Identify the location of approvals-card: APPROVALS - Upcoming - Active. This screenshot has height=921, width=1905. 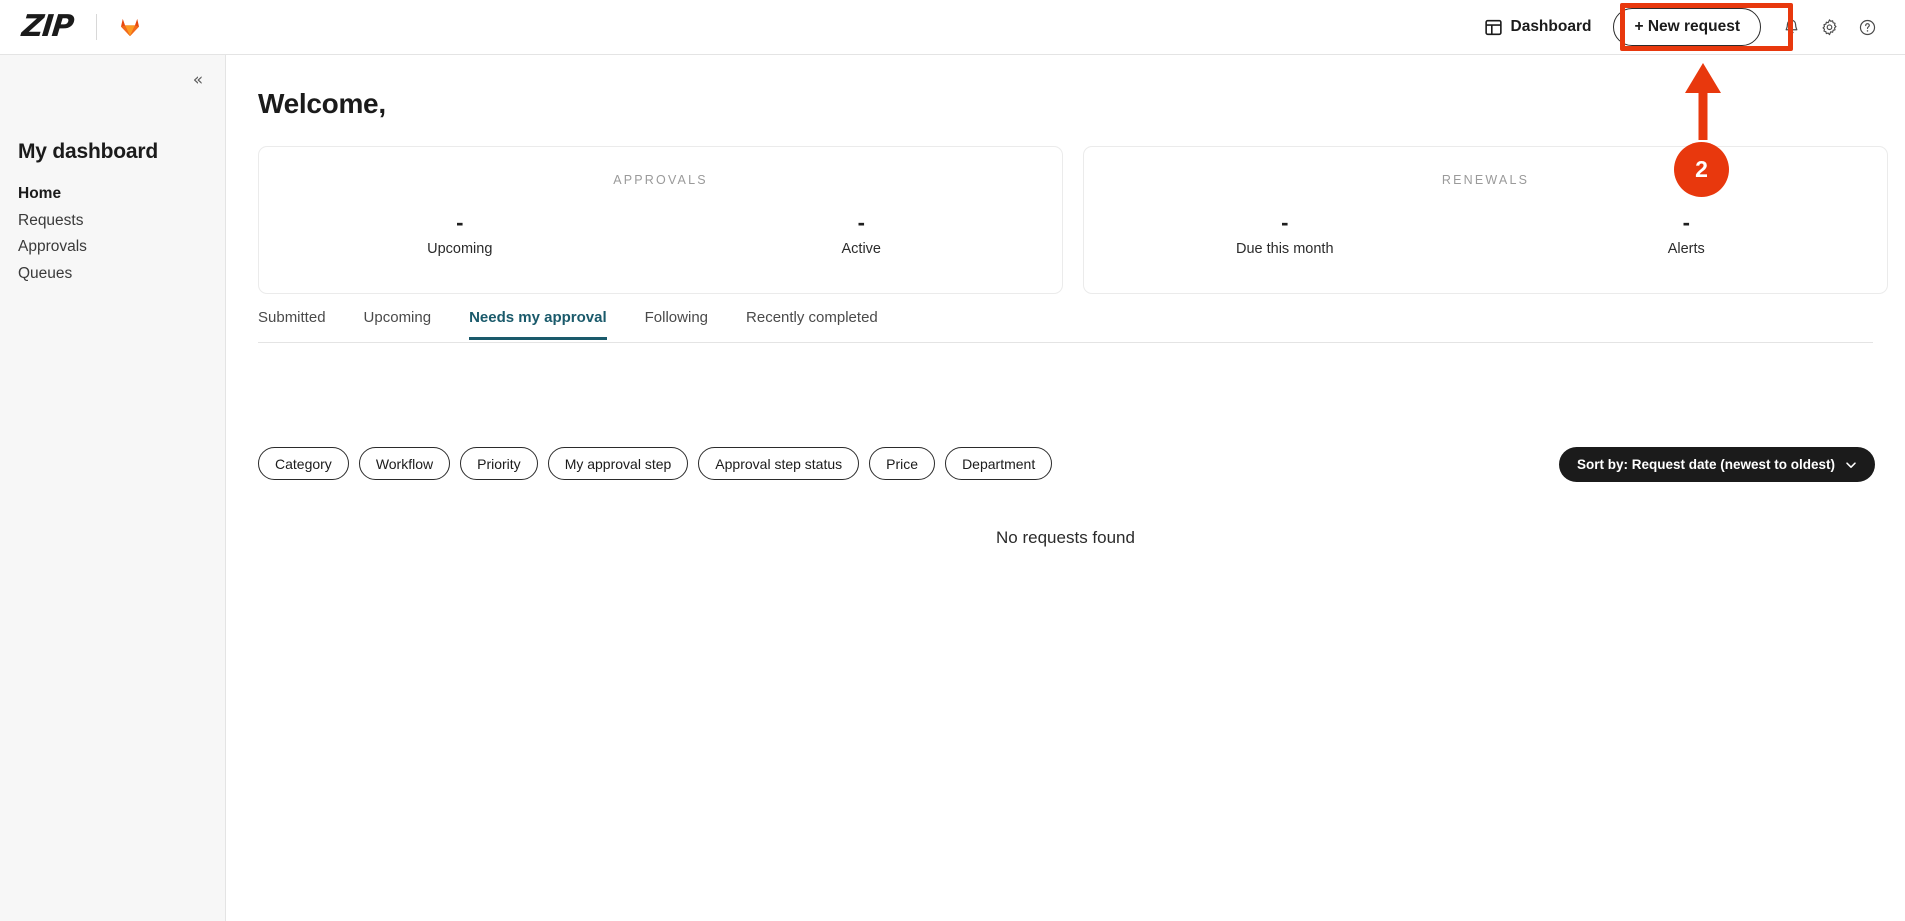
(660, 220).